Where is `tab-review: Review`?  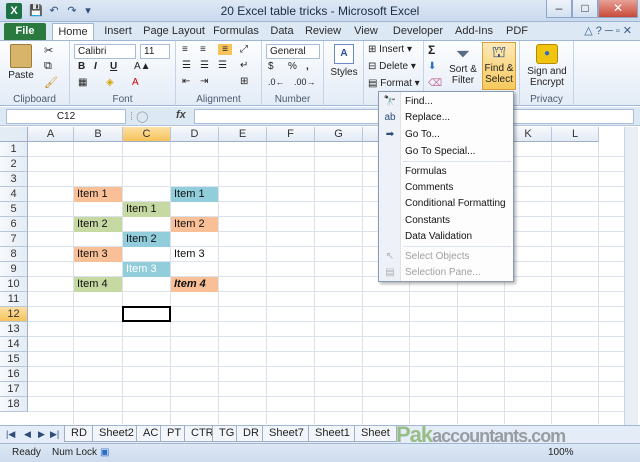 tab-review: Review is located at coordinates (323, 31).